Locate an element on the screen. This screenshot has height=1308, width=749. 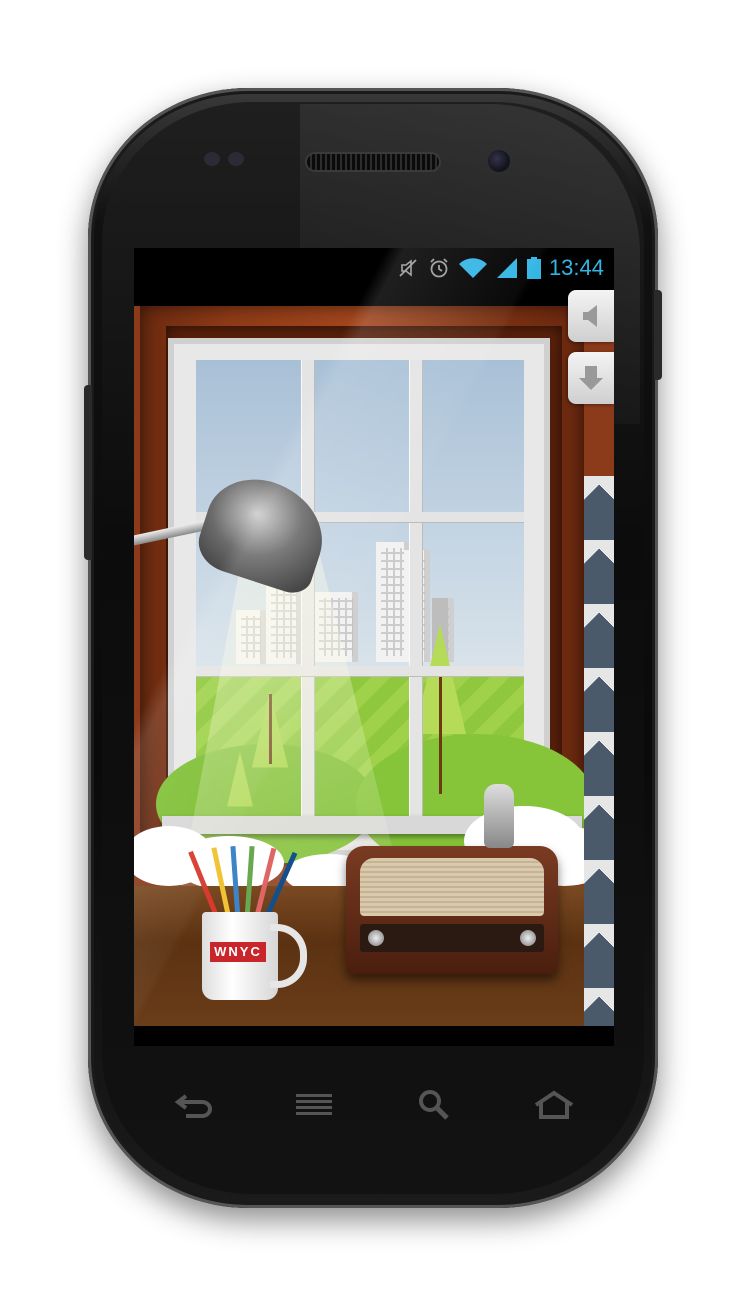
volume-button is located at coordinates (591, 316).